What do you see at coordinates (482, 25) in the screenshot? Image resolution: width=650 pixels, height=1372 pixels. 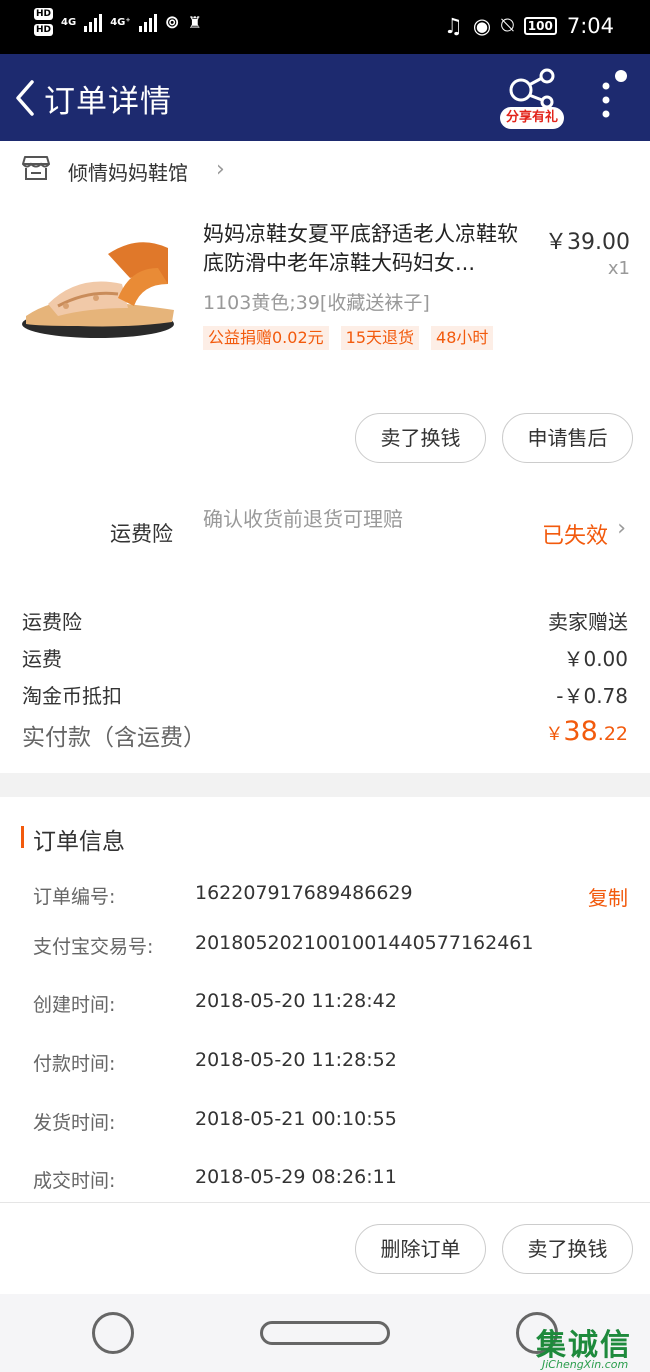 I see `eye-icon: ◉` at bounding box center [482, 25].